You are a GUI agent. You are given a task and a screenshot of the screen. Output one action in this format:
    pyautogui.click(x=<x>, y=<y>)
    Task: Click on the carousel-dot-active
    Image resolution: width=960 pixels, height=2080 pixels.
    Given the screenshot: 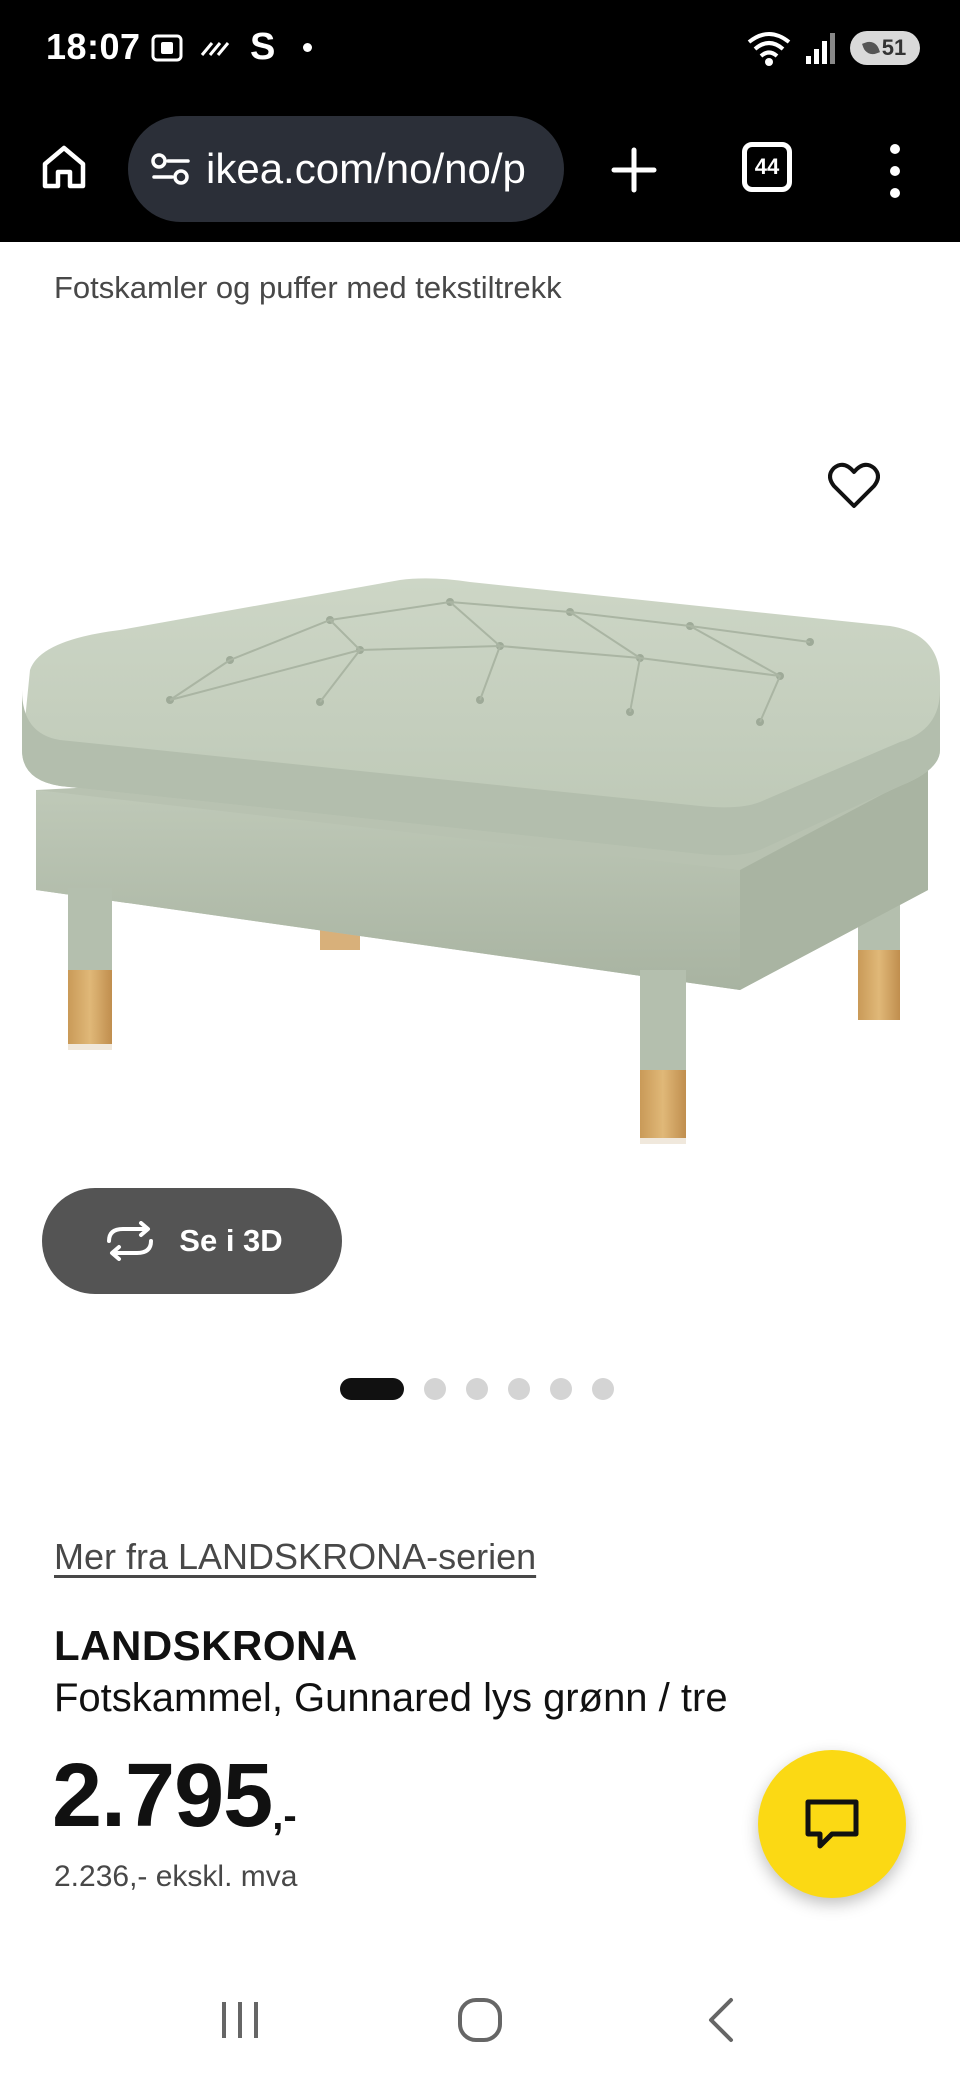 What is the action you would take?
    pyautogui.click(x=372, y=1389)
    